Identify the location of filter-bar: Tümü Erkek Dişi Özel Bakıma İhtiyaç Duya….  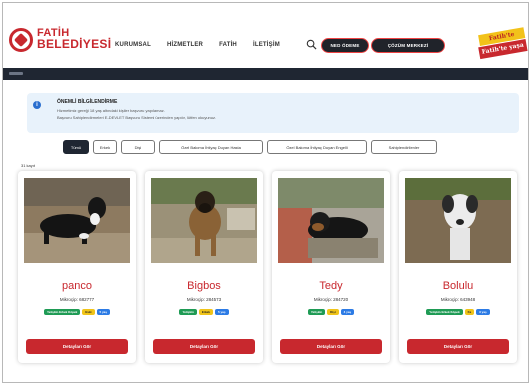
(250, 147).